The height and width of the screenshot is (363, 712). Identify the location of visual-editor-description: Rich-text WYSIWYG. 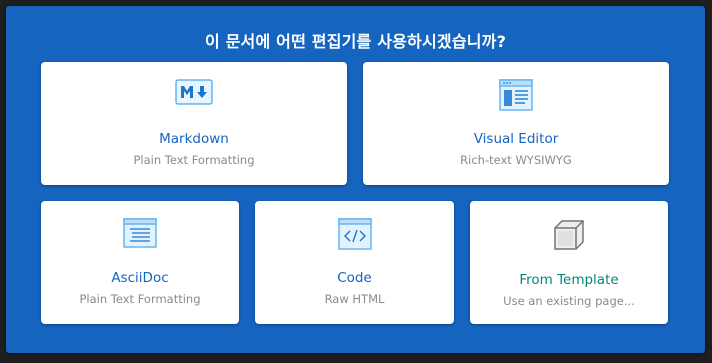
(516, 160).